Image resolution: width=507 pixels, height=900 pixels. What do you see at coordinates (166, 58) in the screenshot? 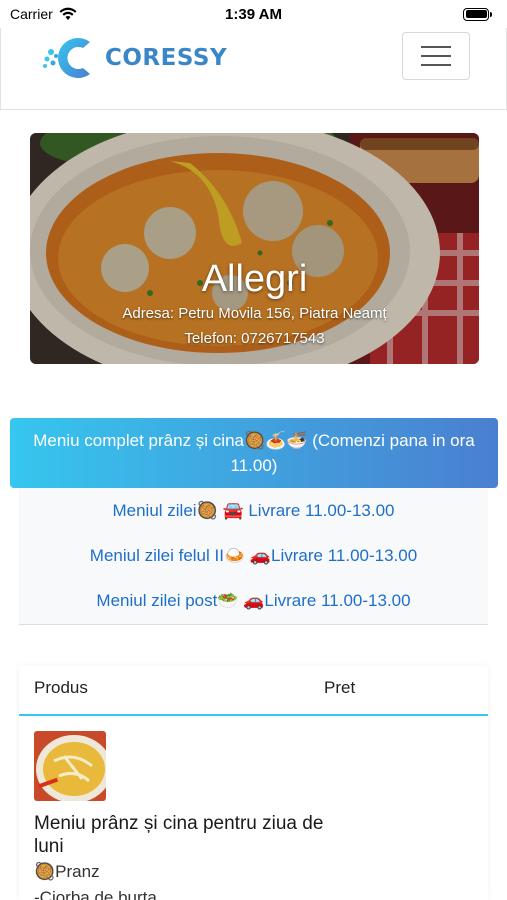
I see `logo-text: CORESSY` at bounding box center [166, 58].